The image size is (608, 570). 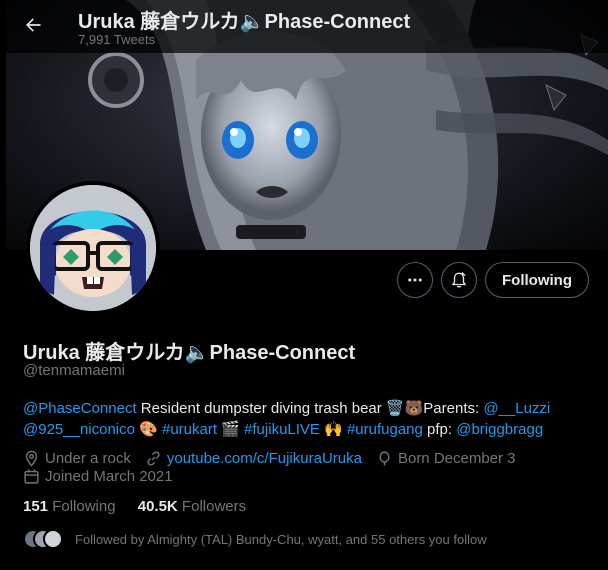 I want to click on website: youtube.com/c/FujikuraUruka, so click(x=253, y=458).